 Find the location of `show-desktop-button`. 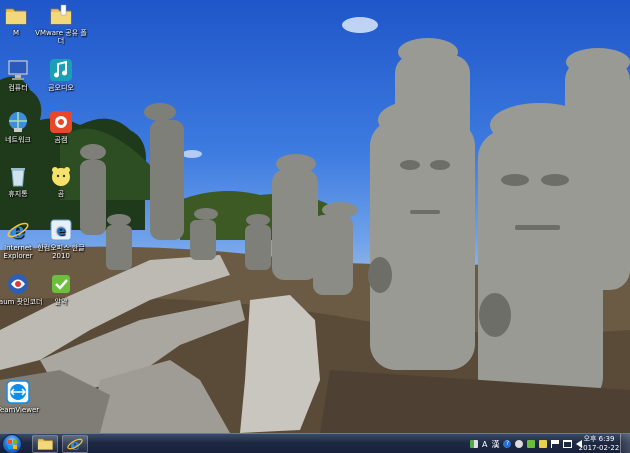

show-desktop-button is located at coordinates (625, 443).